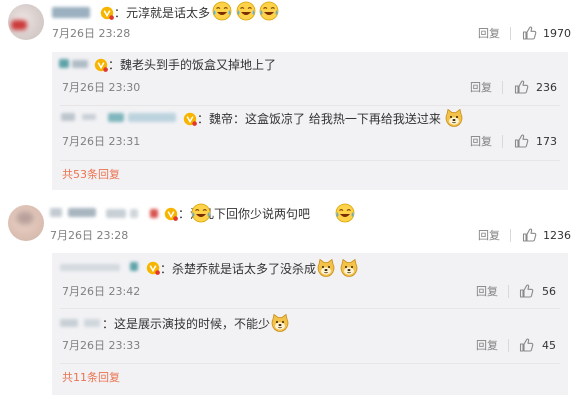  What do you see at coordinates (557, 33) in the screenshot?
I see `like-count: 1970` at bounding box center [557, 33].